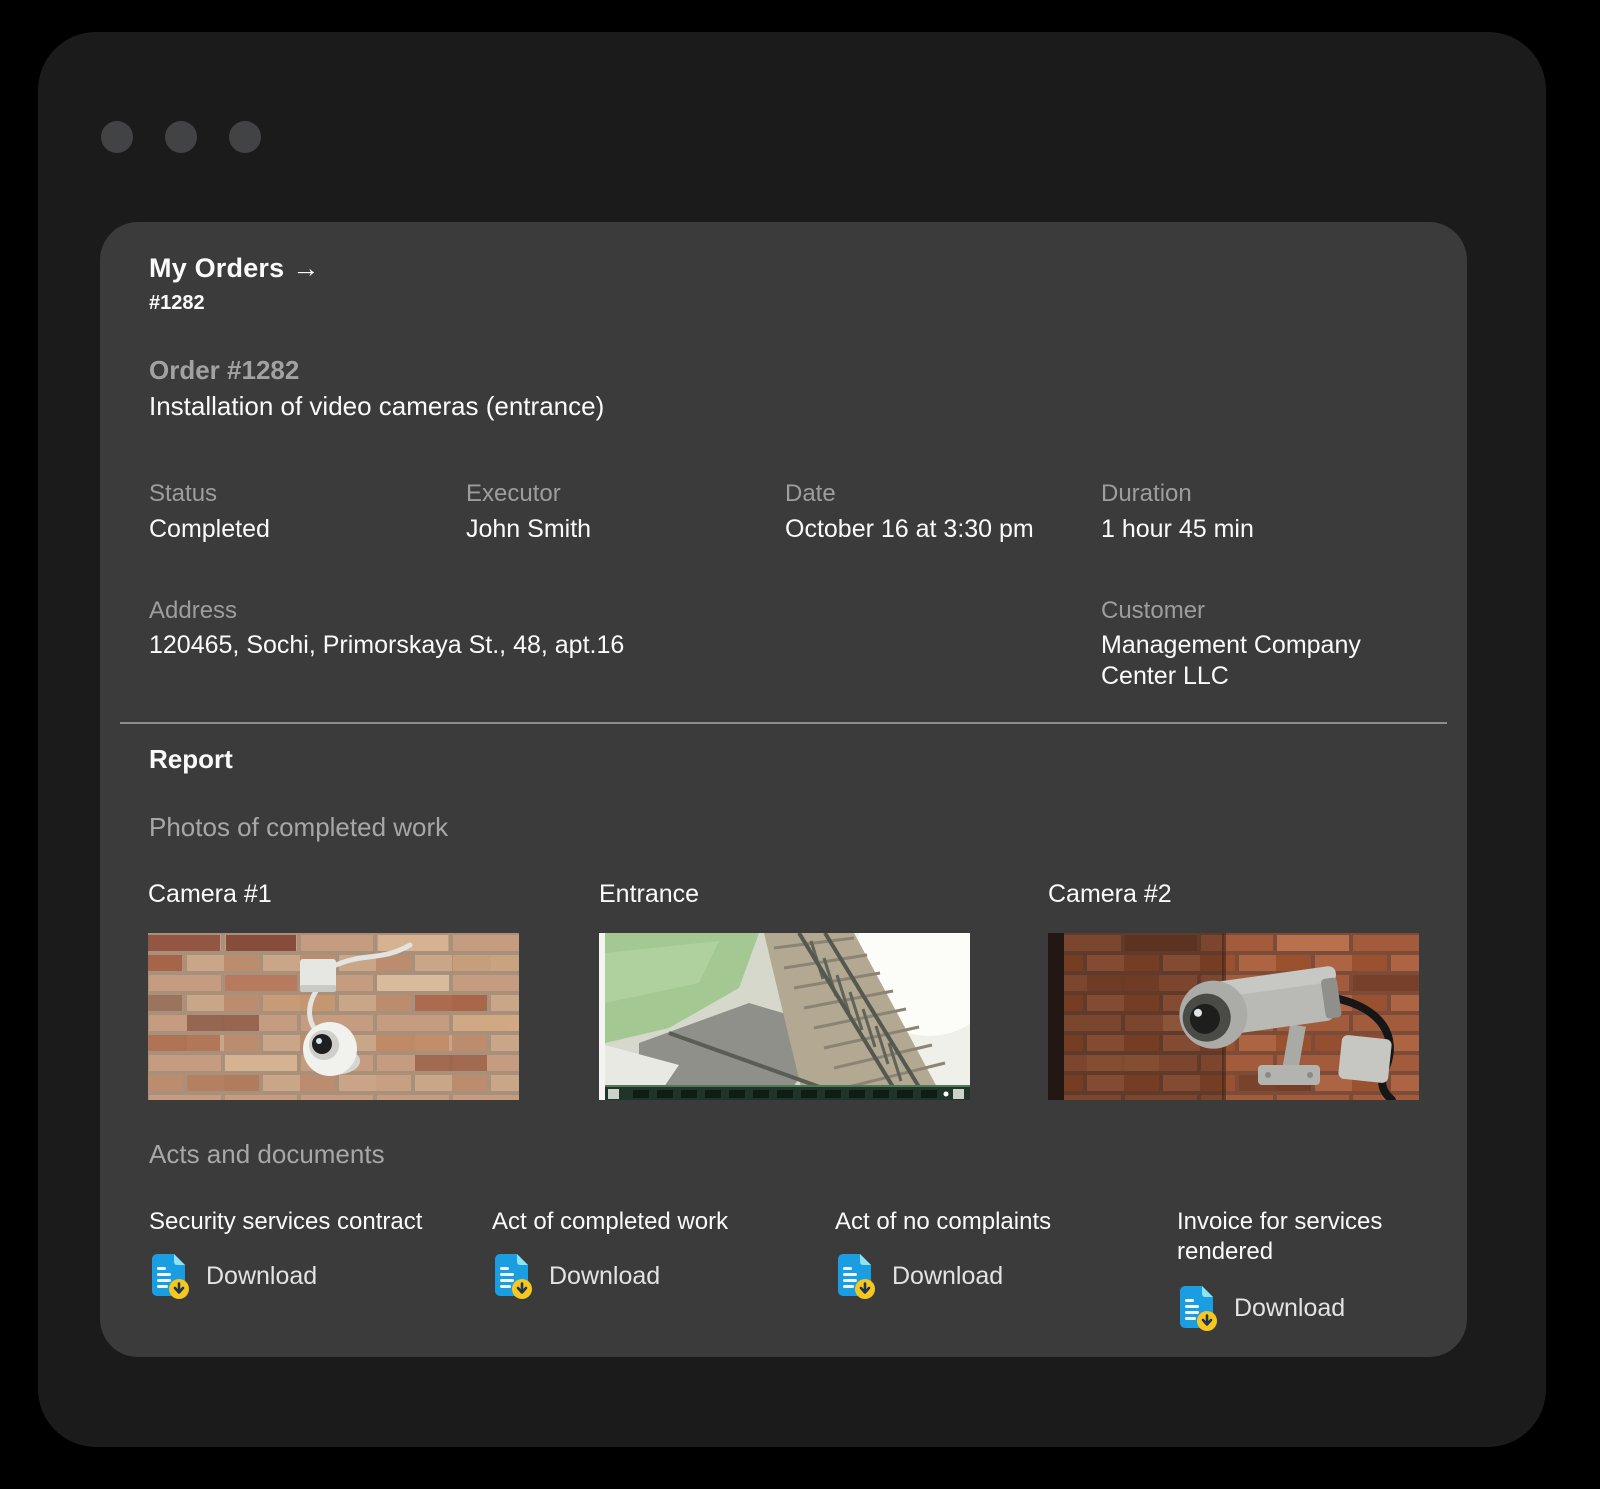 Image resolution: width=1600 pixels, height=1489 pixels. I want to click on date-label: Date, so click(810, 493).